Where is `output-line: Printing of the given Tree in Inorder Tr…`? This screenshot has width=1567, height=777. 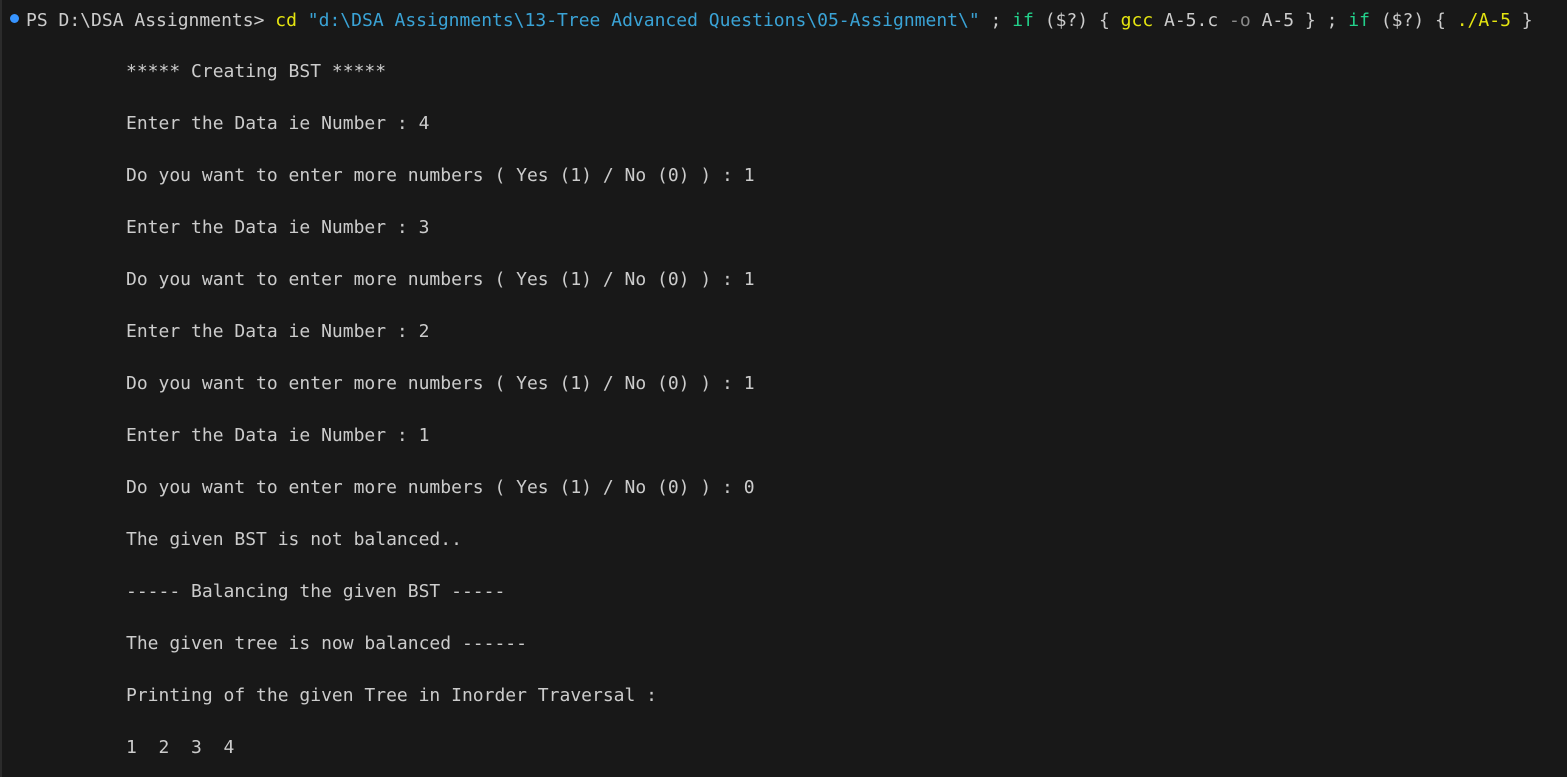
output-line: Printing of the given Tree in Inorder Tr… is located at coordinates (392, 695).